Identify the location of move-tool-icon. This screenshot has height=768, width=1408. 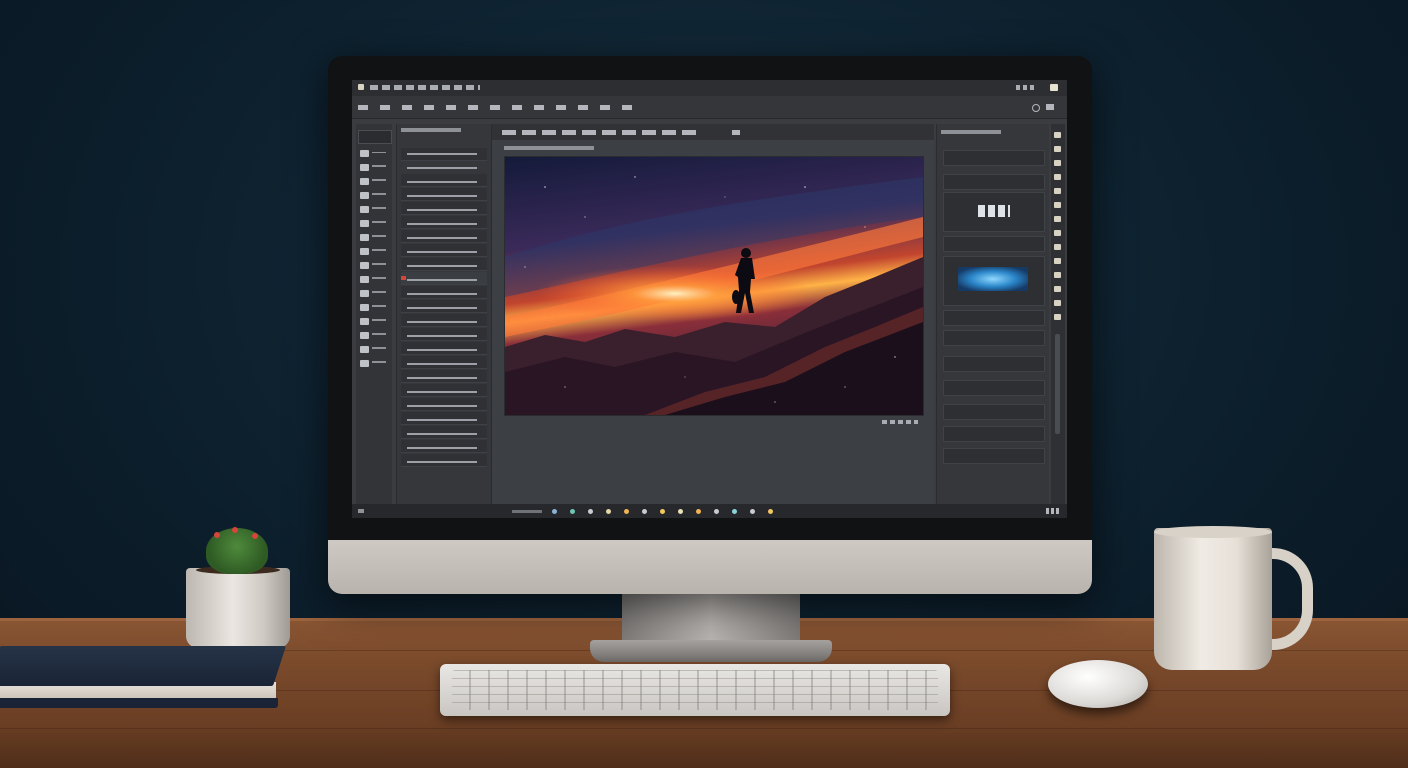
(364, 153).